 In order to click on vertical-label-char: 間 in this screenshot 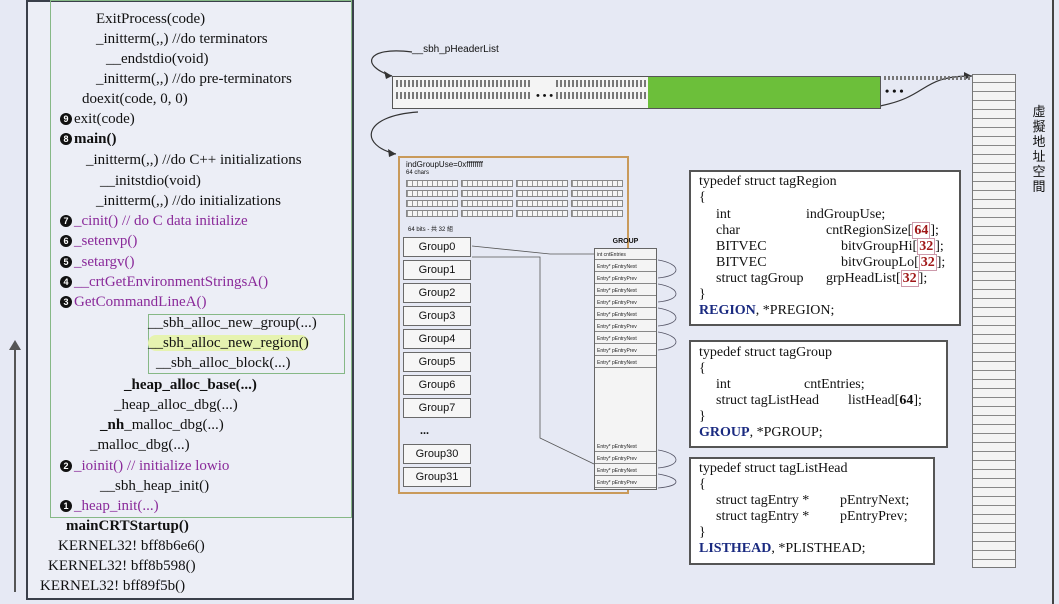, I will do `click(1039, 187)`.